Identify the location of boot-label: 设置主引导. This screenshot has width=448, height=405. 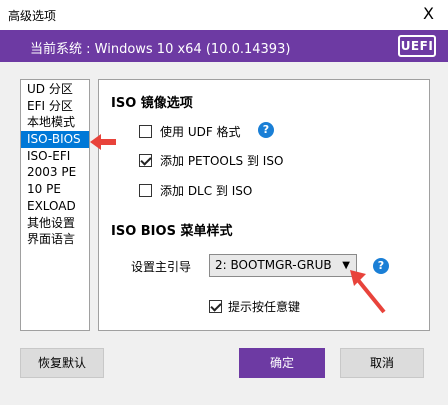
(161, 267).